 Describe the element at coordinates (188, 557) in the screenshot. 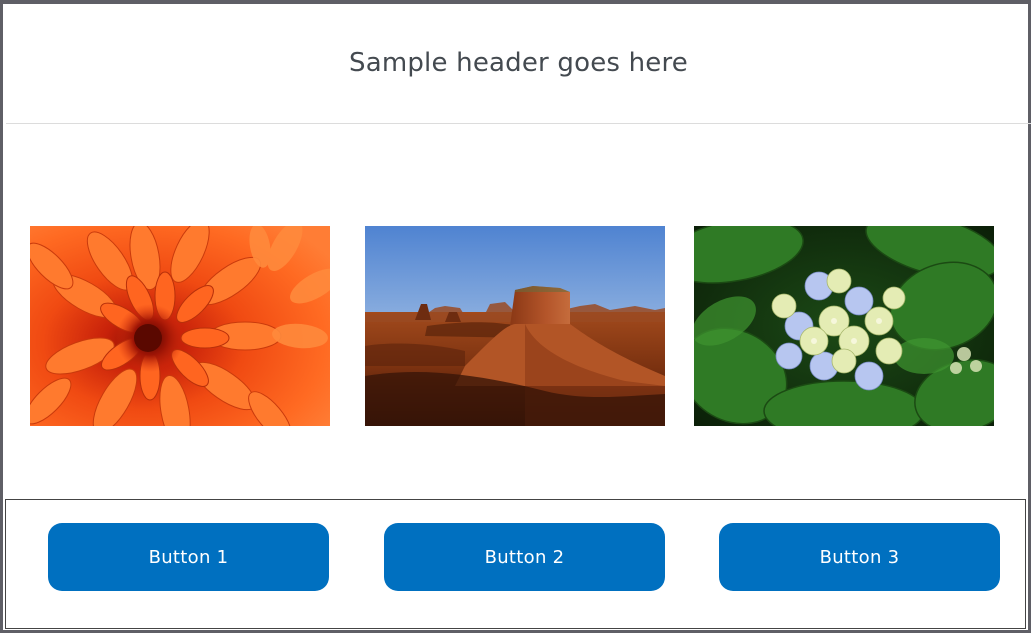

I see `button-1: Button 1` at that location.